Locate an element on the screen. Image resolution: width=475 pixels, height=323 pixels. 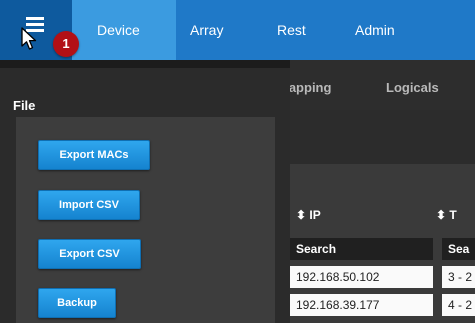
tab-rest-label: Rest is located at coordinates (291, 30).